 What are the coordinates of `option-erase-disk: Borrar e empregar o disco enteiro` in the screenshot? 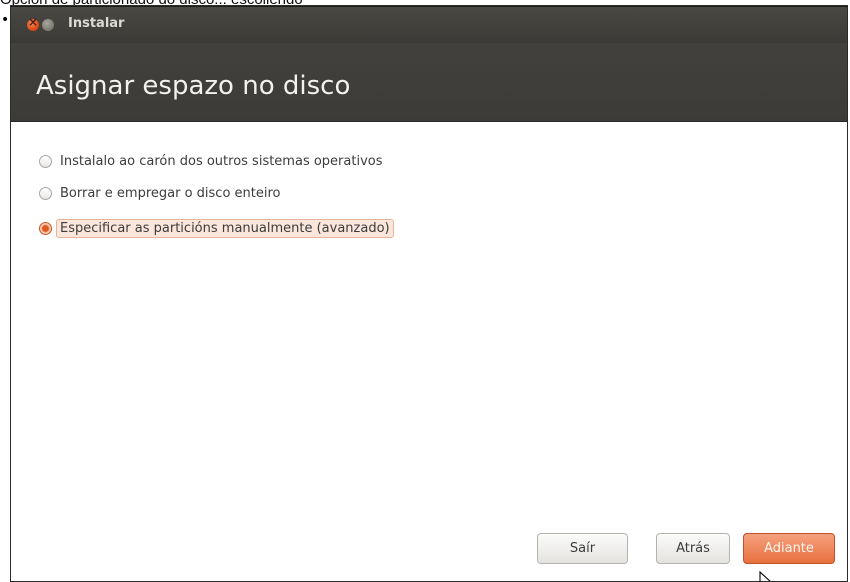 It's located at (160, 193).